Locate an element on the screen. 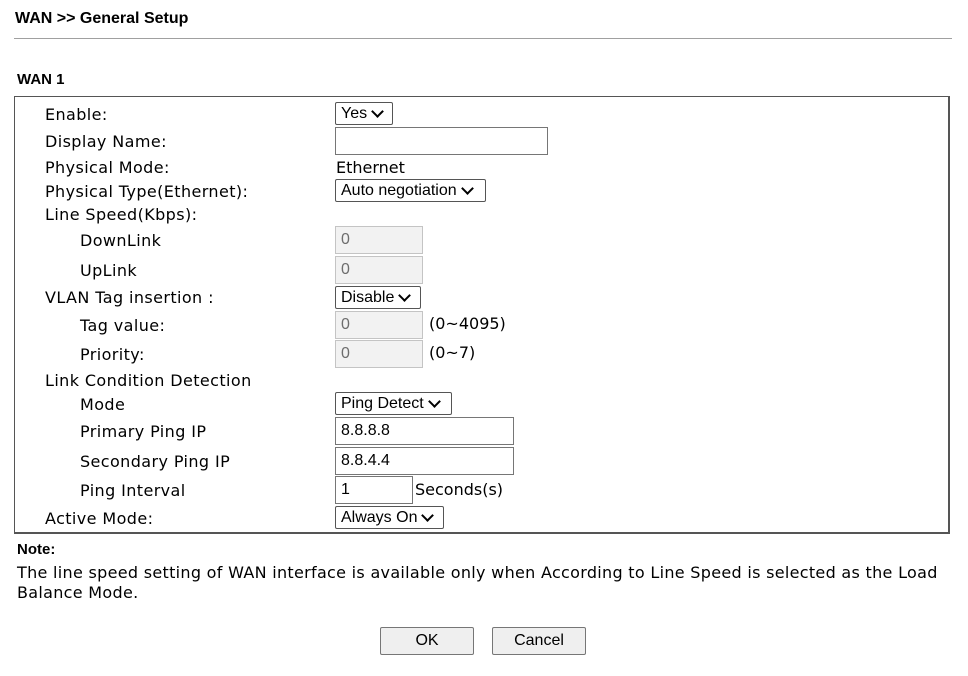 This screenshot has width=968, height=676. page-title: WAN >> General Setup is located at coordinates (102, 18).